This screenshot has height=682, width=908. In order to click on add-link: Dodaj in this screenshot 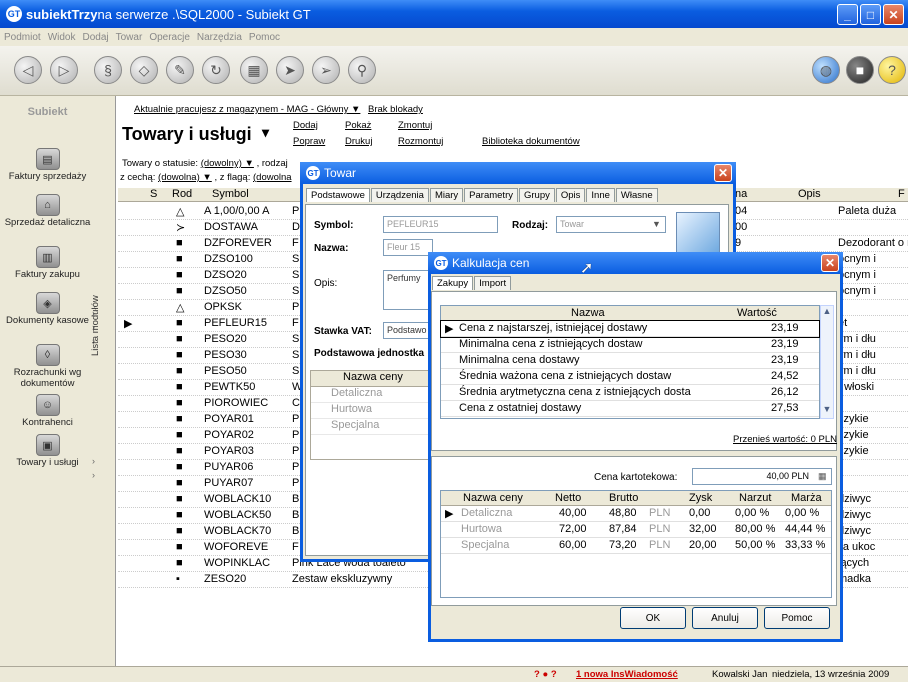, I will do `click(305, 125)`.